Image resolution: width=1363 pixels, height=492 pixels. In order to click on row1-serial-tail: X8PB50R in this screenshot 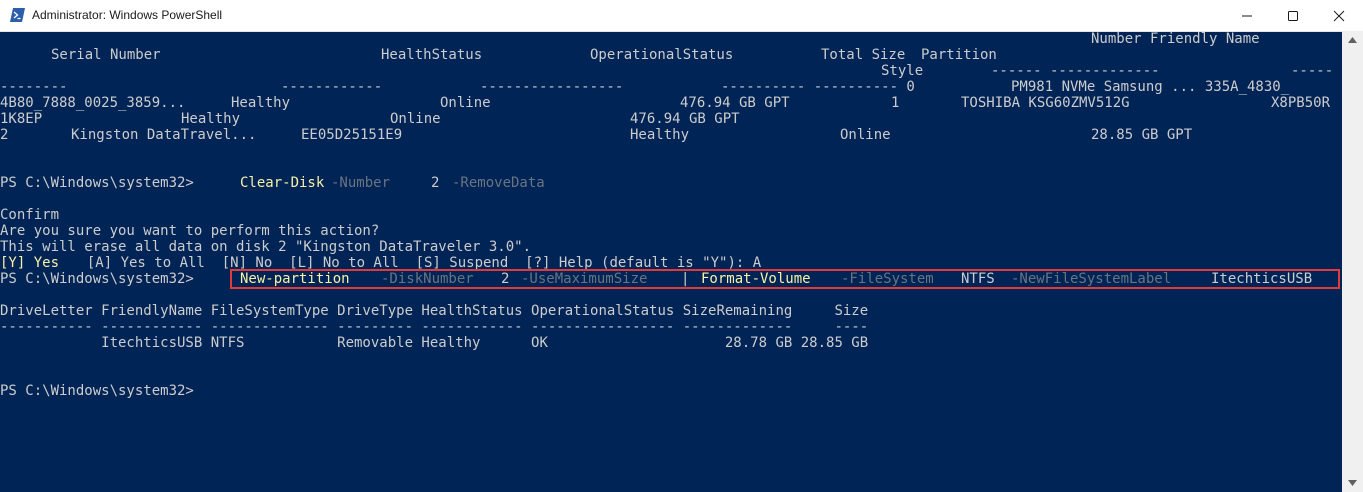, I will do `click(1301, 103)`.